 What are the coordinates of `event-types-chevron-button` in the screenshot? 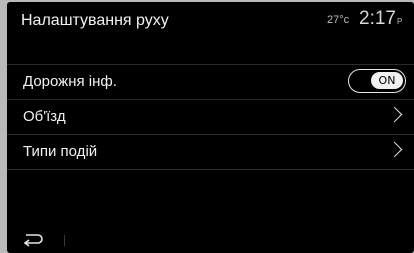 It's located at (394, 152).